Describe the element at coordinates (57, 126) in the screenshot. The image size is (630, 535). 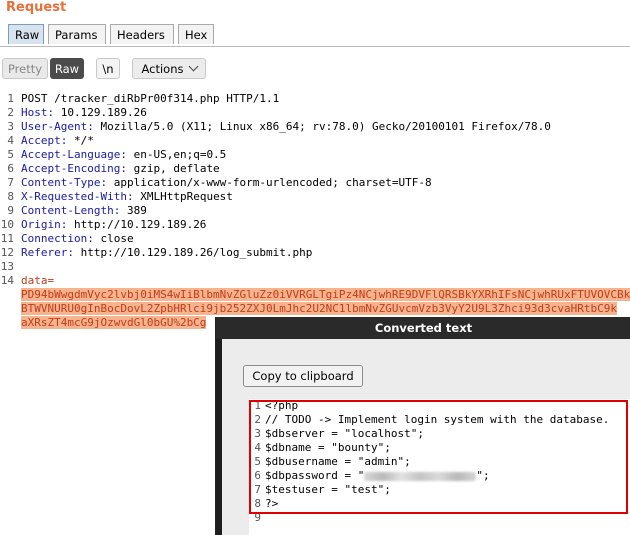
I see `header-name: User-Agent:` at that location.